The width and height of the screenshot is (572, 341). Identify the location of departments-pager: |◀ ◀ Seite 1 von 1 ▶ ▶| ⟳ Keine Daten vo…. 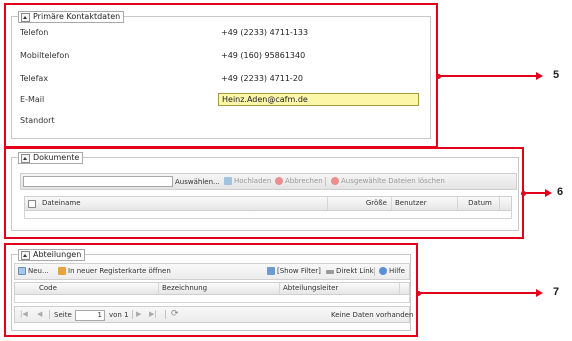
(214, 314).